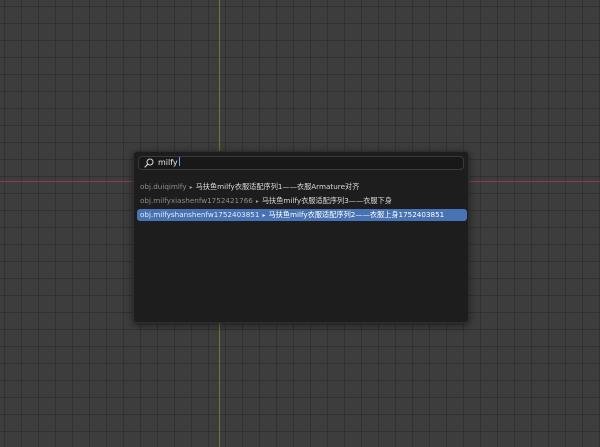 The width and height of the screenshot is (600, 447). What do you see at coordinates (179, 161) in the screenshot?
I see `text-caret` at bounding box center [179, 161].